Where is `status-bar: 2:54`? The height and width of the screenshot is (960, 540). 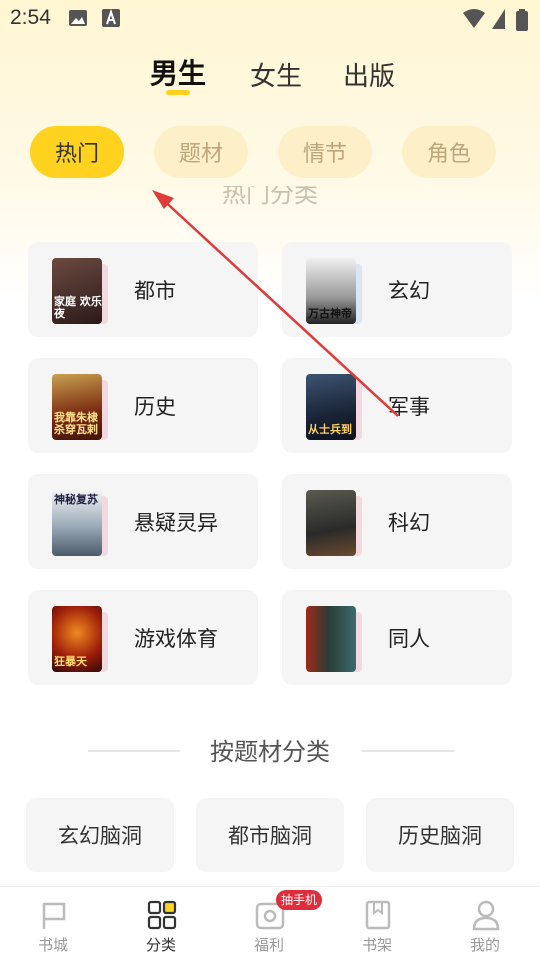
status-bar: 2:54 is located at coordinates (270, 18).